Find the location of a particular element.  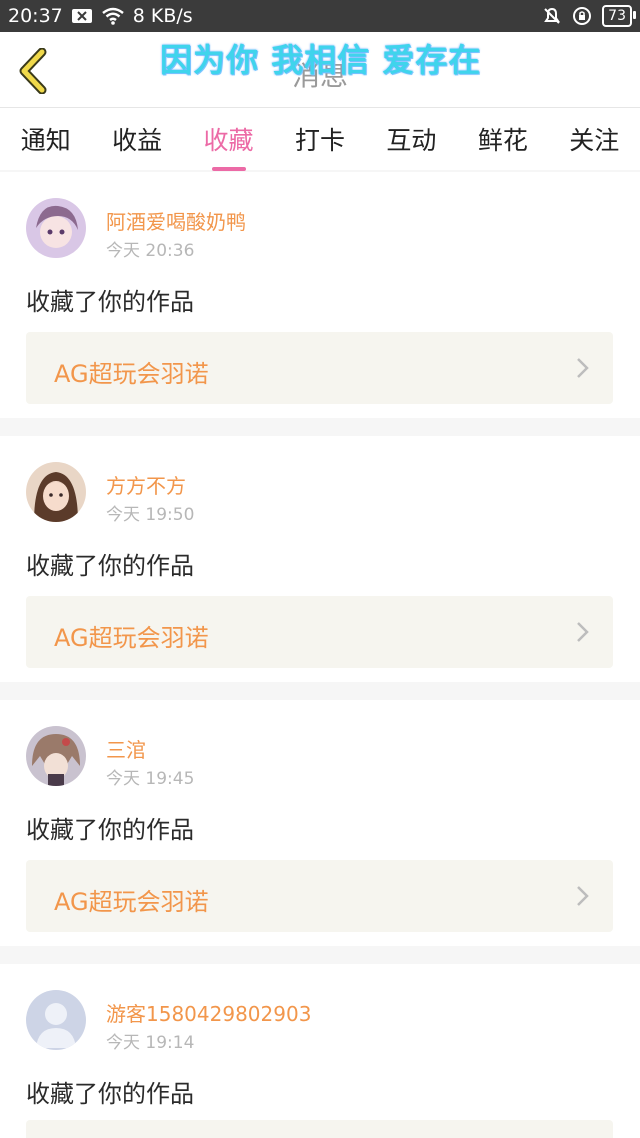

tab-favorites: 收藏 is located at coordinates (229, 139).